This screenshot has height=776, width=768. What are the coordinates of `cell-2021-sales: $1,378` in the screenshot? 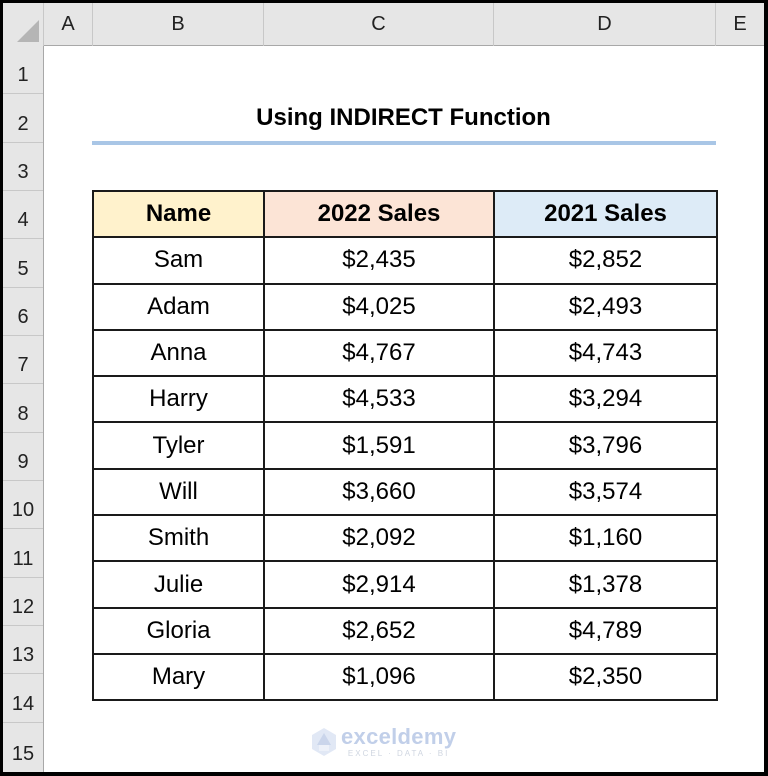 It's located at (605, 584).